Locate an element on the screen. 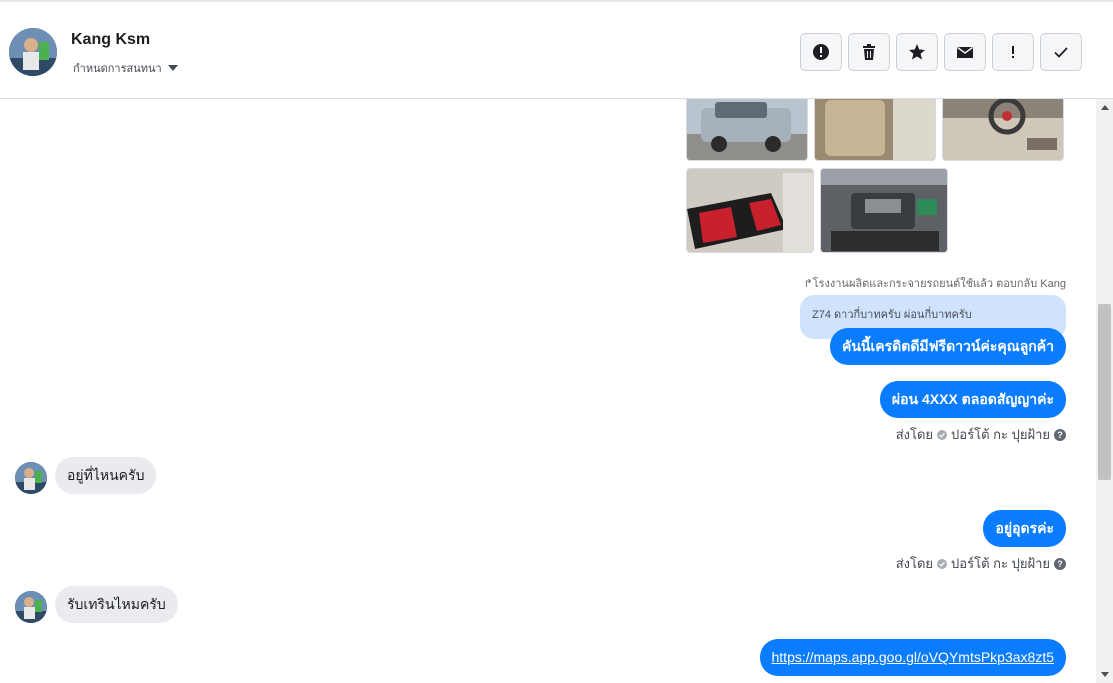 The image size is (1113, 683). mark-done-button is located at coordinates (1061, 52).